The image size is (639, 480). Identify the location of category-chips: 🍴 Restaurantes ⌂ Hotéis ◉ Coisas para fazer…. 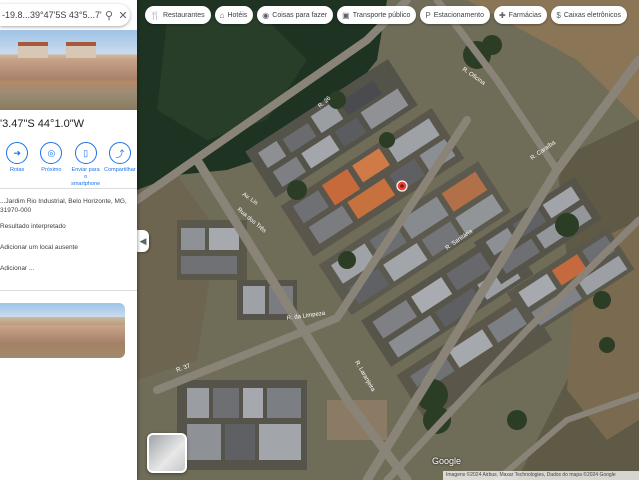
(386, 16).